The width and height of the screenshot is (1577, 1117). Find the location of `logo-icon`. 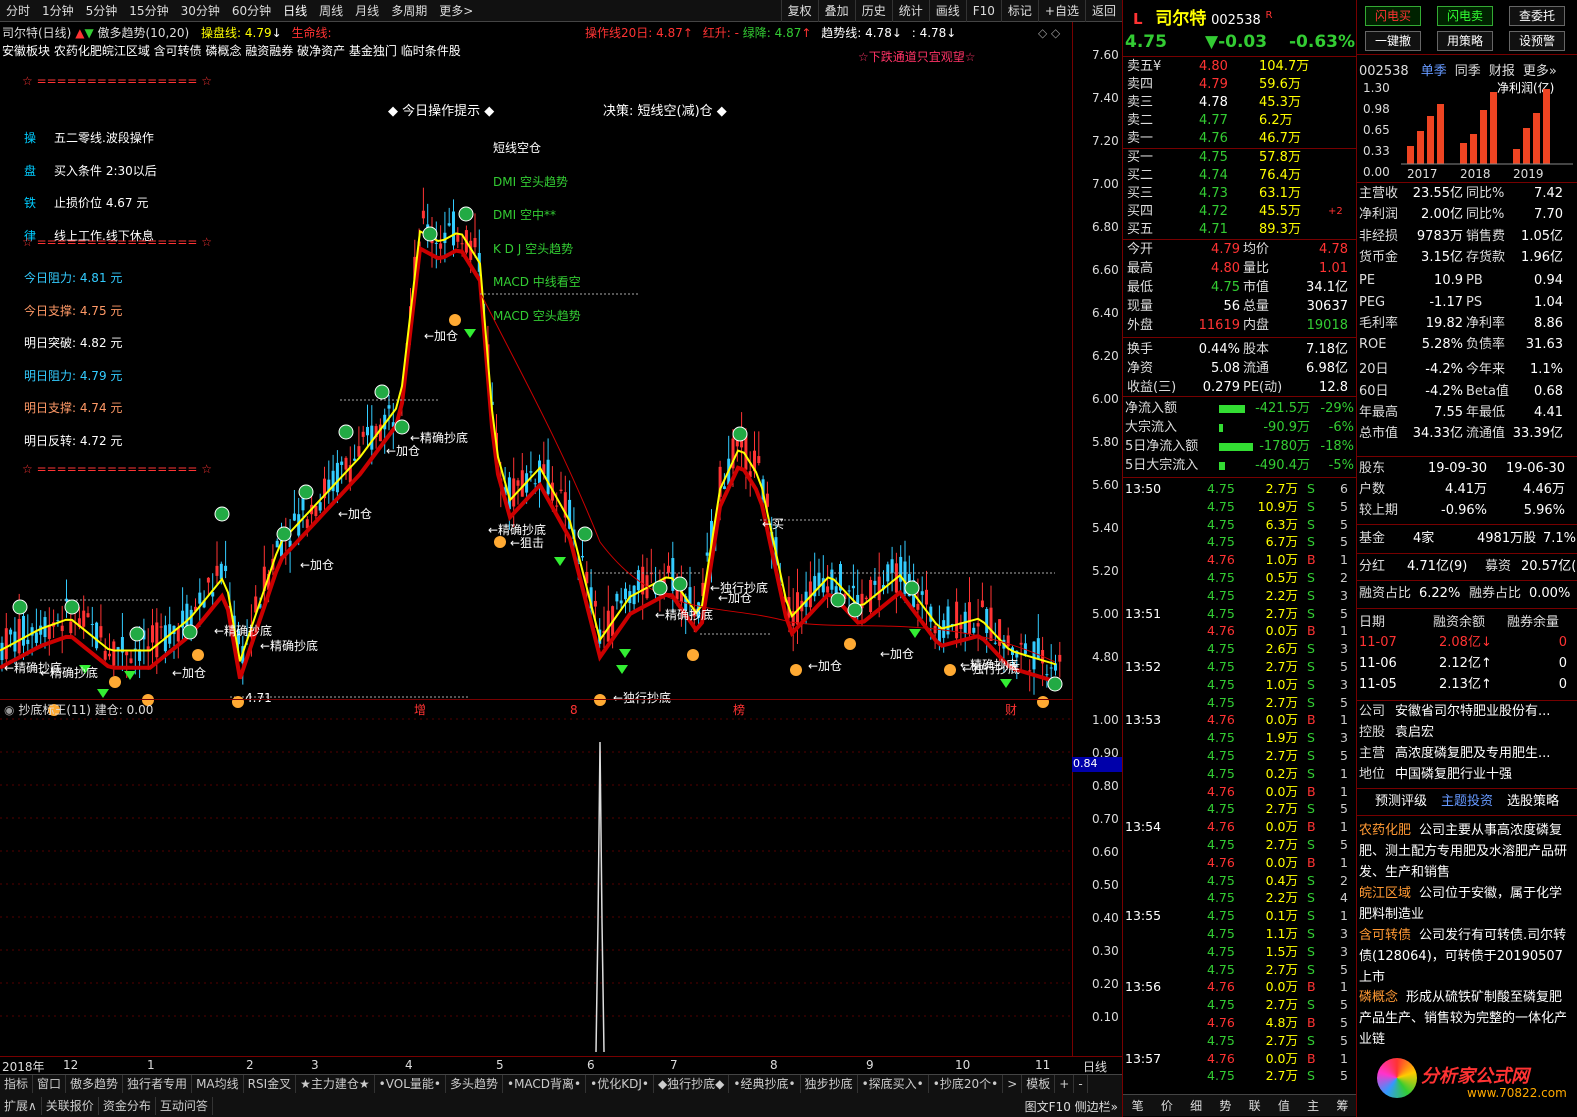

logo-icon is located at coordinates (1397, 1078).